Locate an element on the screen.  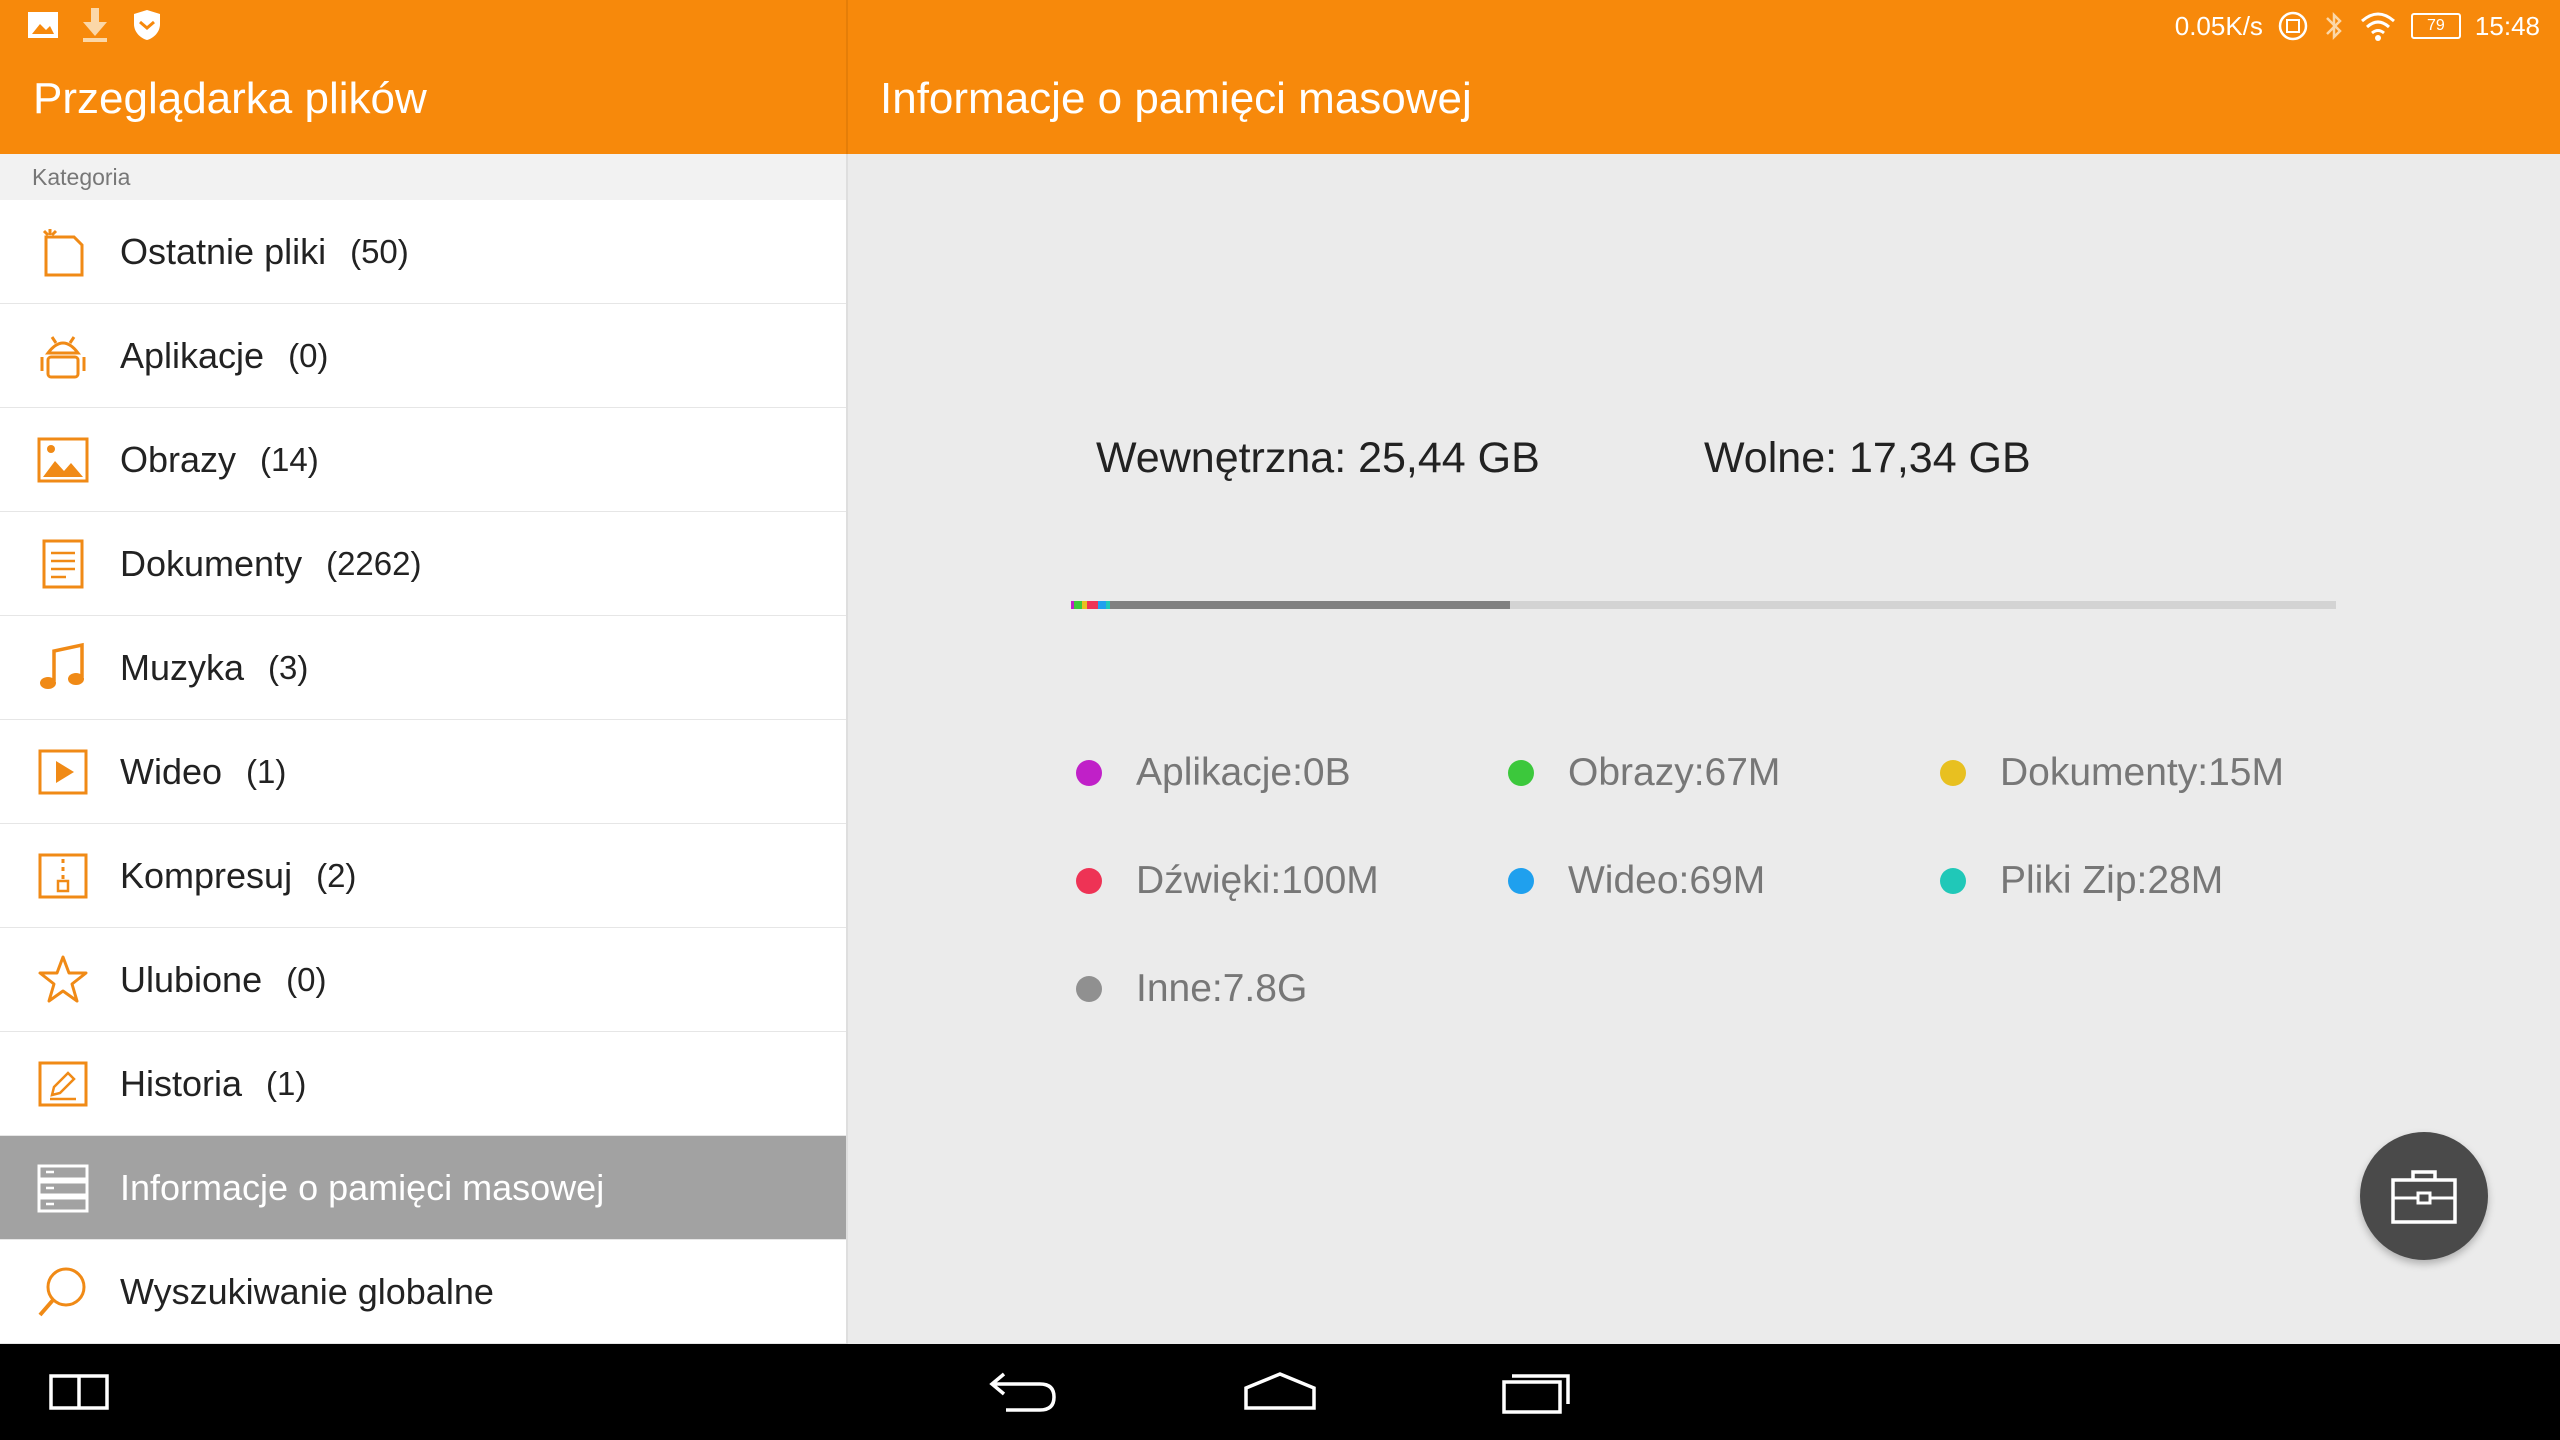
system-navigation-bar is located at coordinates (1280, 1392).